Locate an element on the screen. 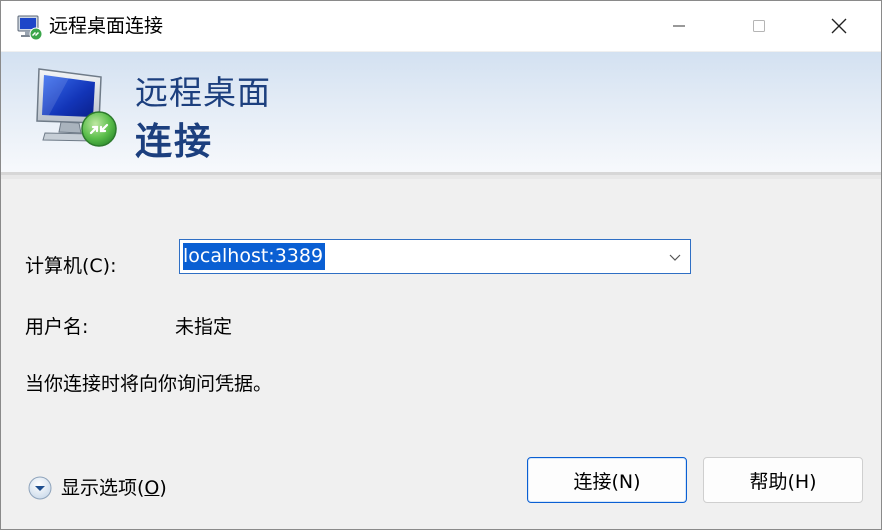 This screenshot has height=530, width=882. show-options-link: 显示选项(O) is located at coordinates (114, 488).